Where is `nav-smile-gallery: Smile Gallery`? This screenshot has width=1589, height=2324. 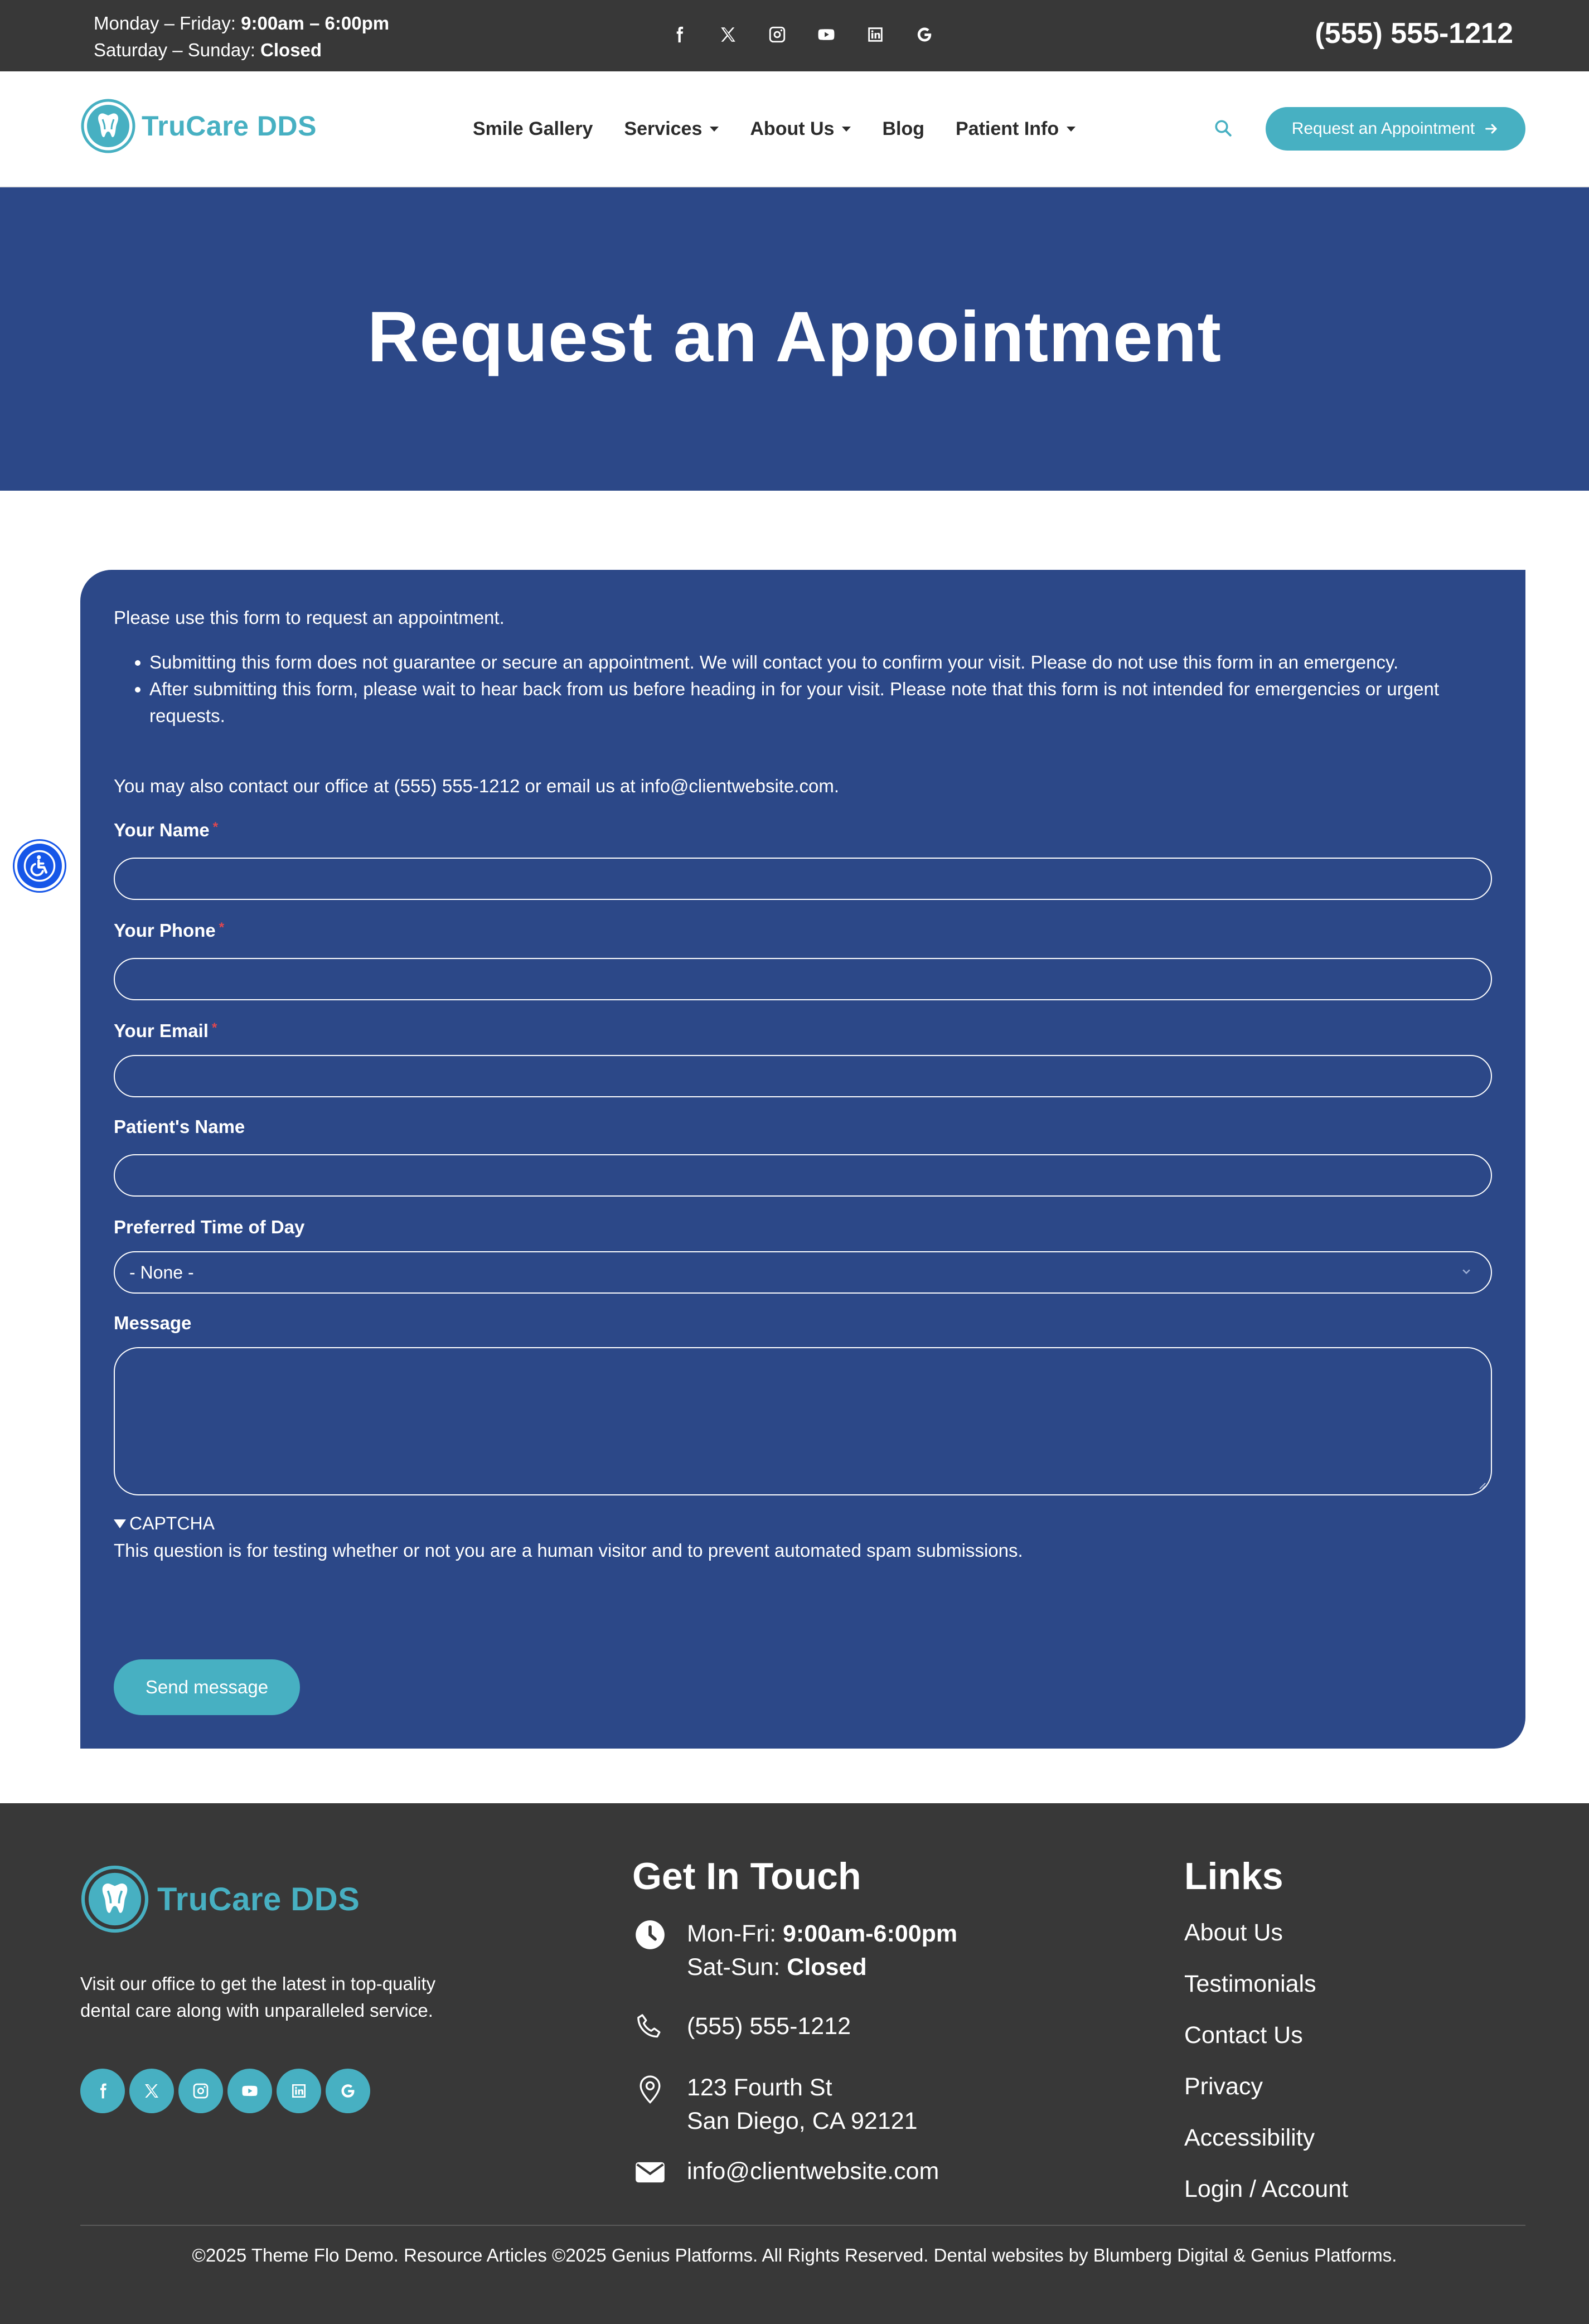
nav-smile-gallery: Smile Gallery is located at coordinates (533, 129).